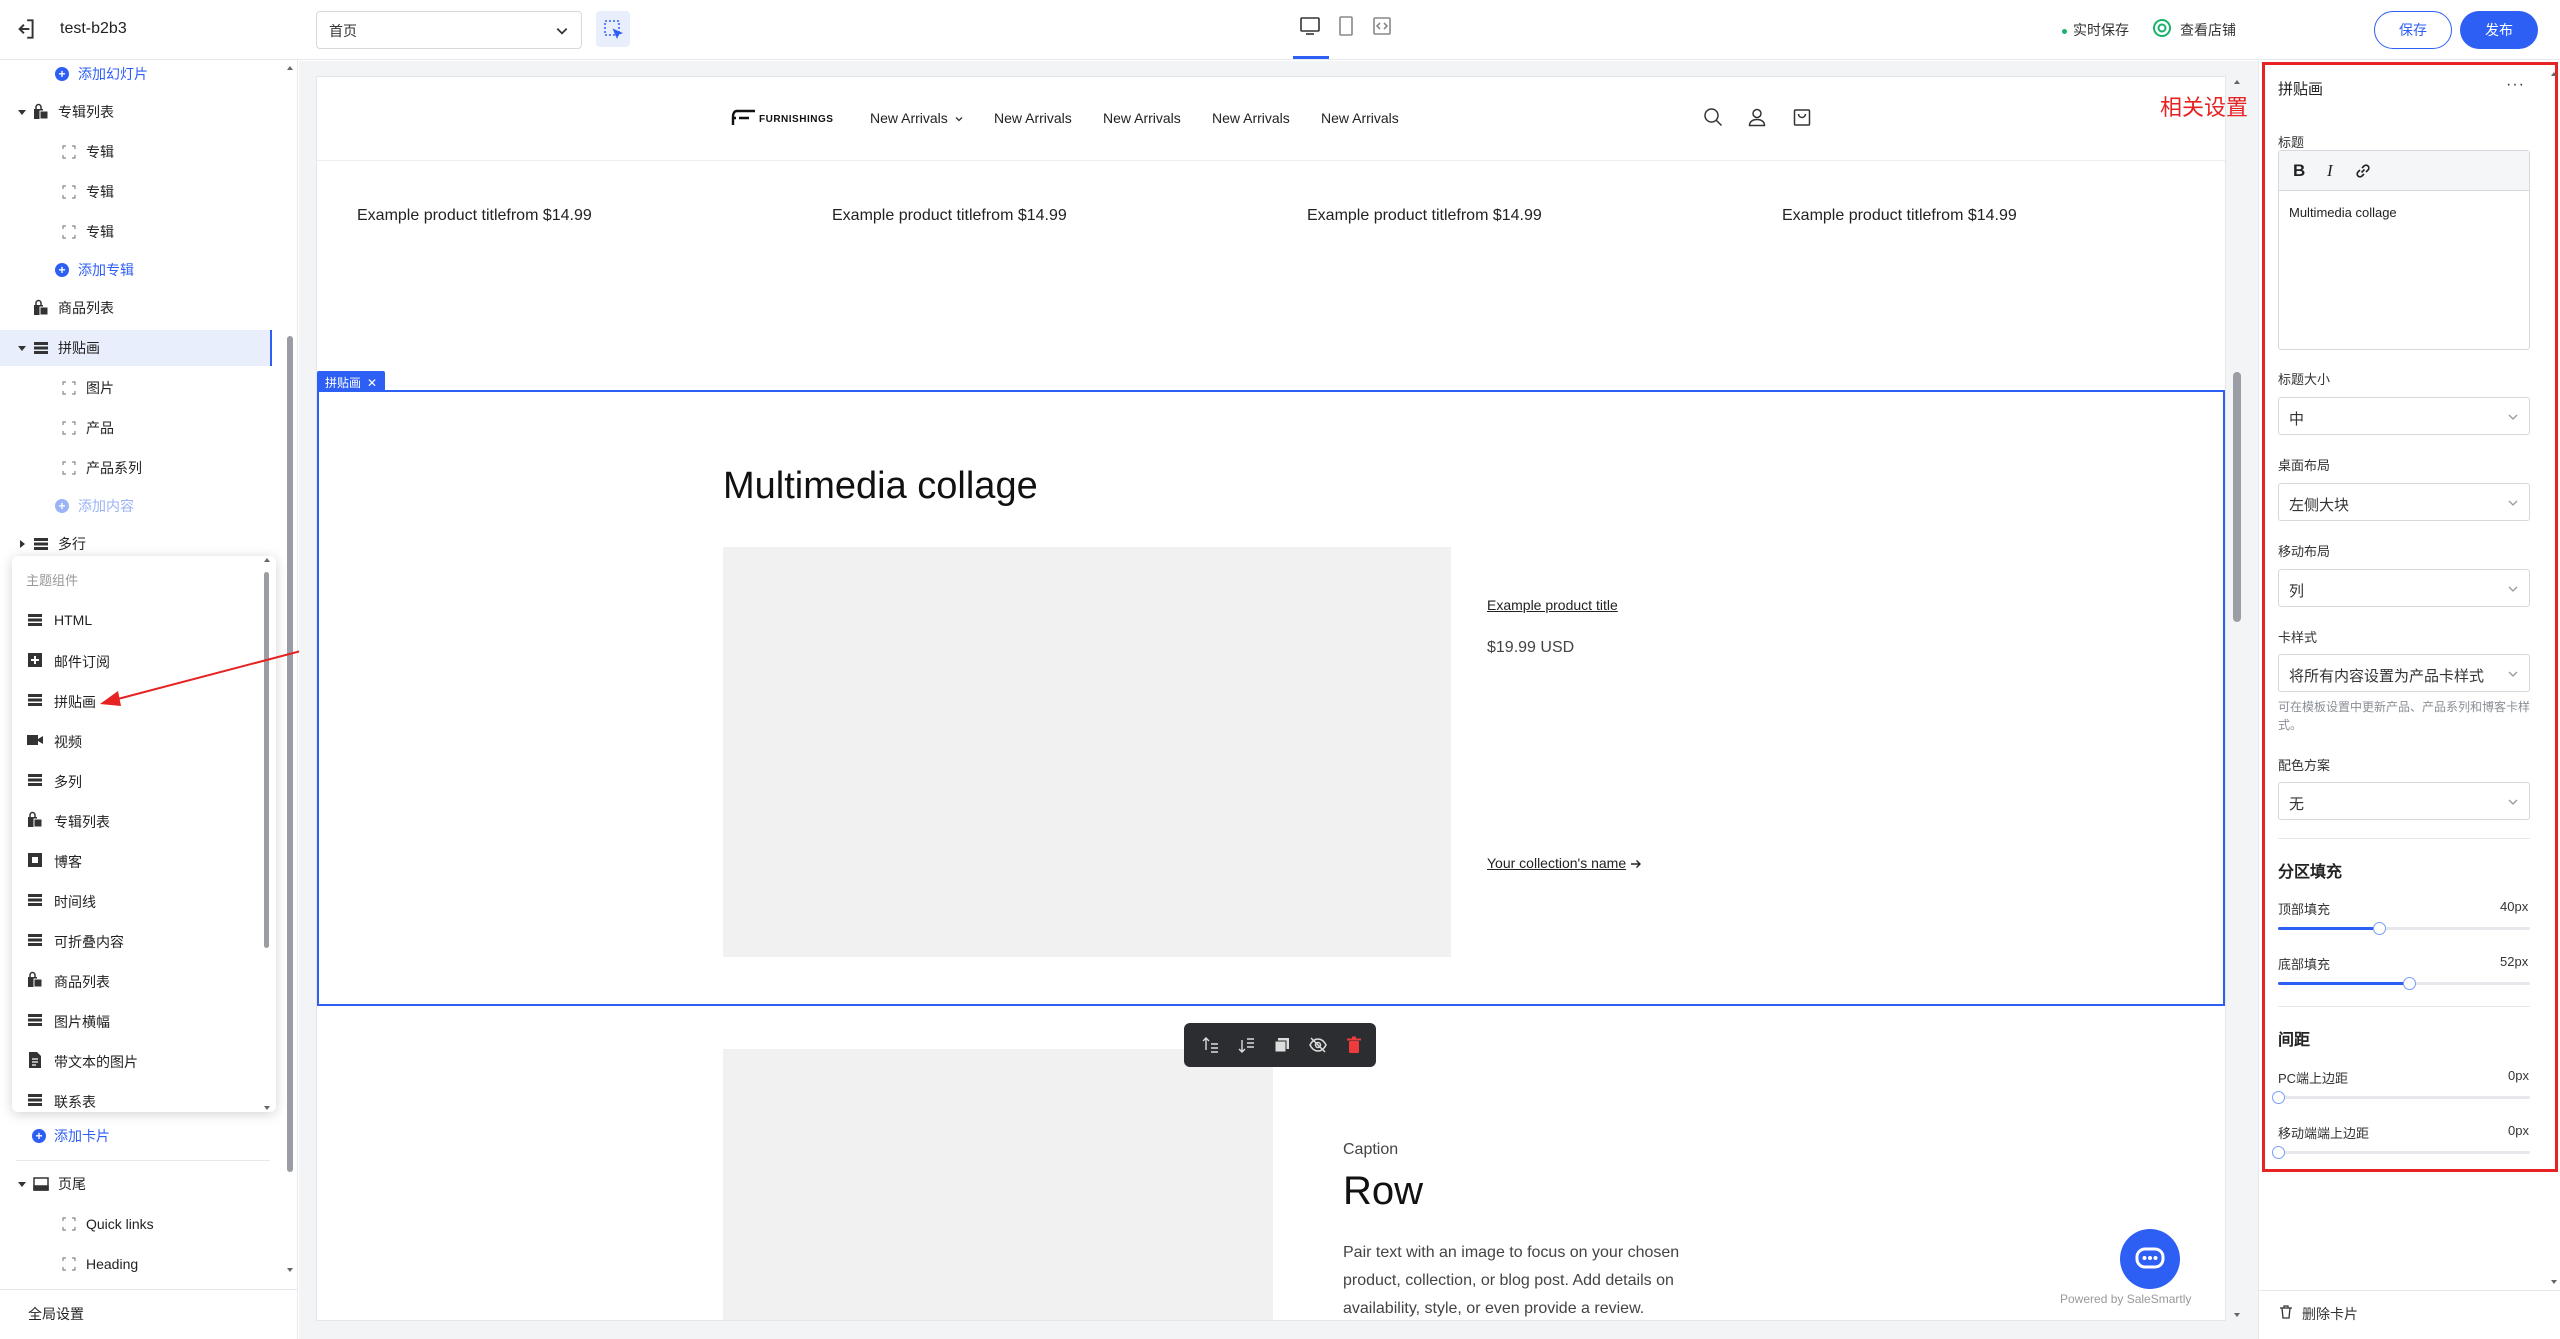 This screenshot has height=1339, width=2560. I want to click on component-option-timeline: 时间线, so click(137, 900).